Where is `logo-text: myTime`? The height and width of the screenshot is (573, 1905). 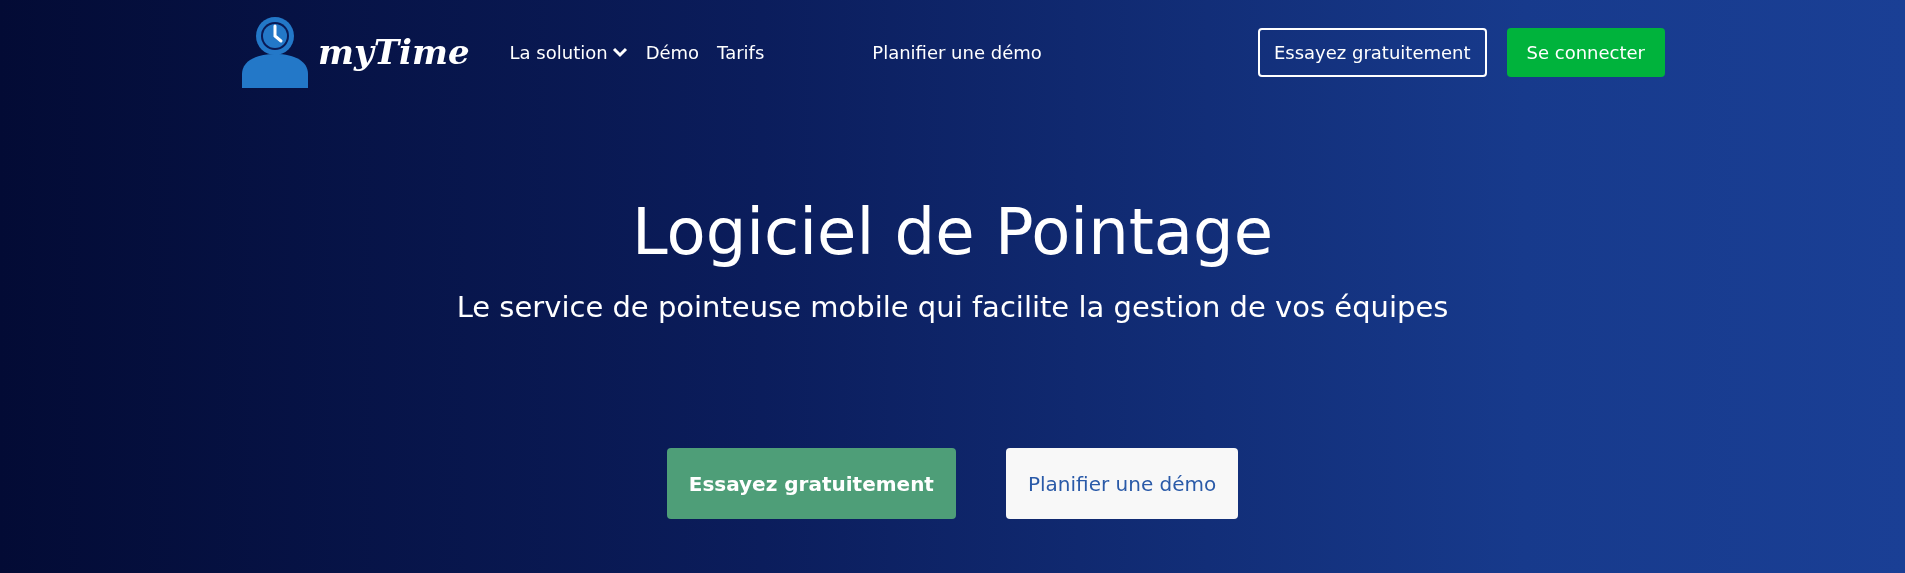
logo-text: myTime is located at coordinates (394, 52).